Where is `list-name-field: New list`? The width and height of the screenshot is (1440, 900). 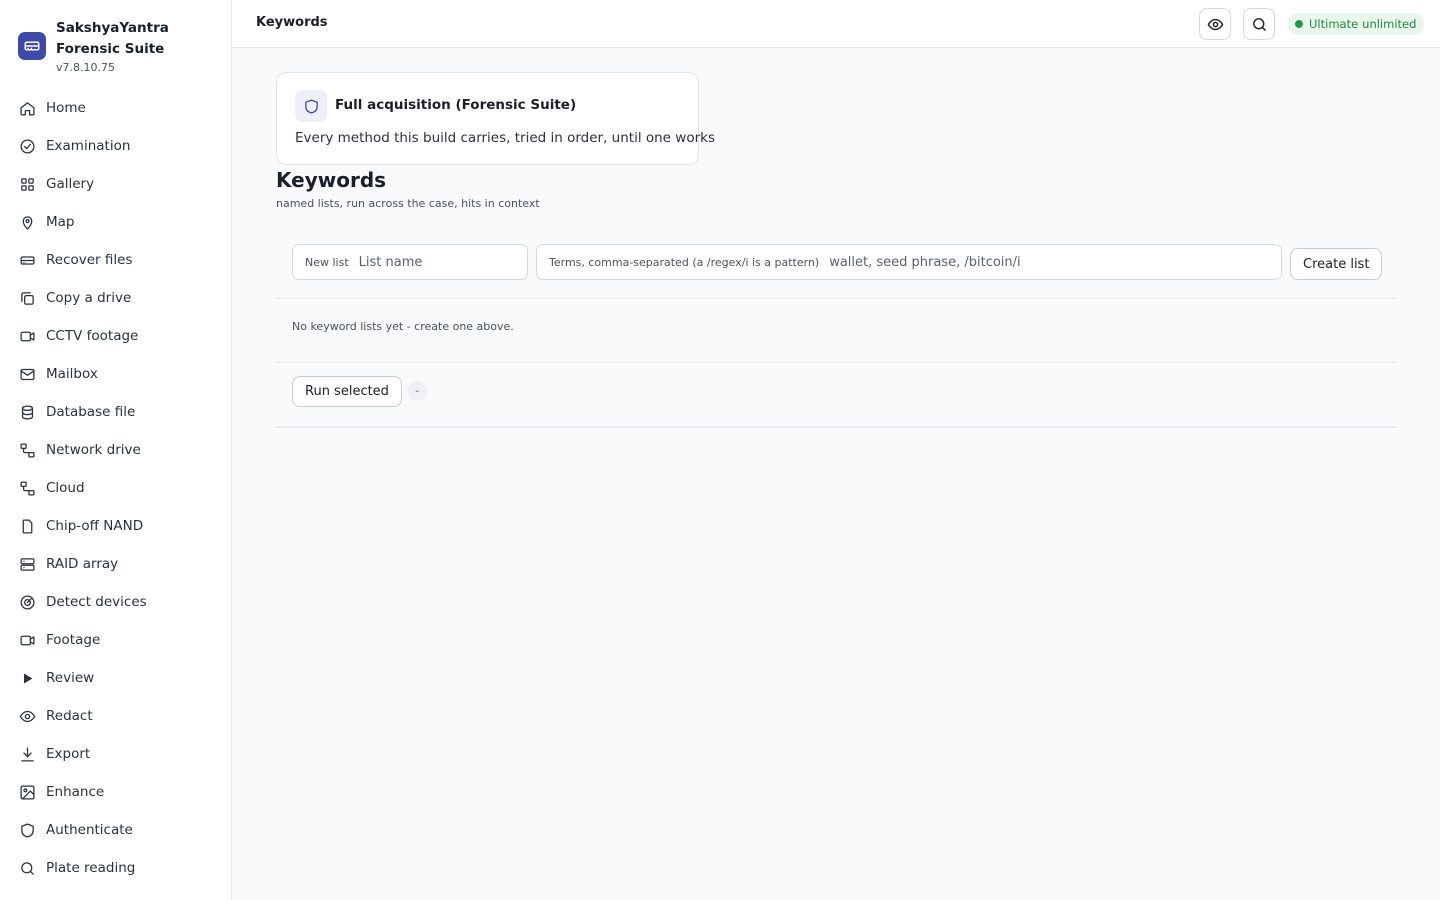 list-name-field: New list is located at coordinates (410, 262).